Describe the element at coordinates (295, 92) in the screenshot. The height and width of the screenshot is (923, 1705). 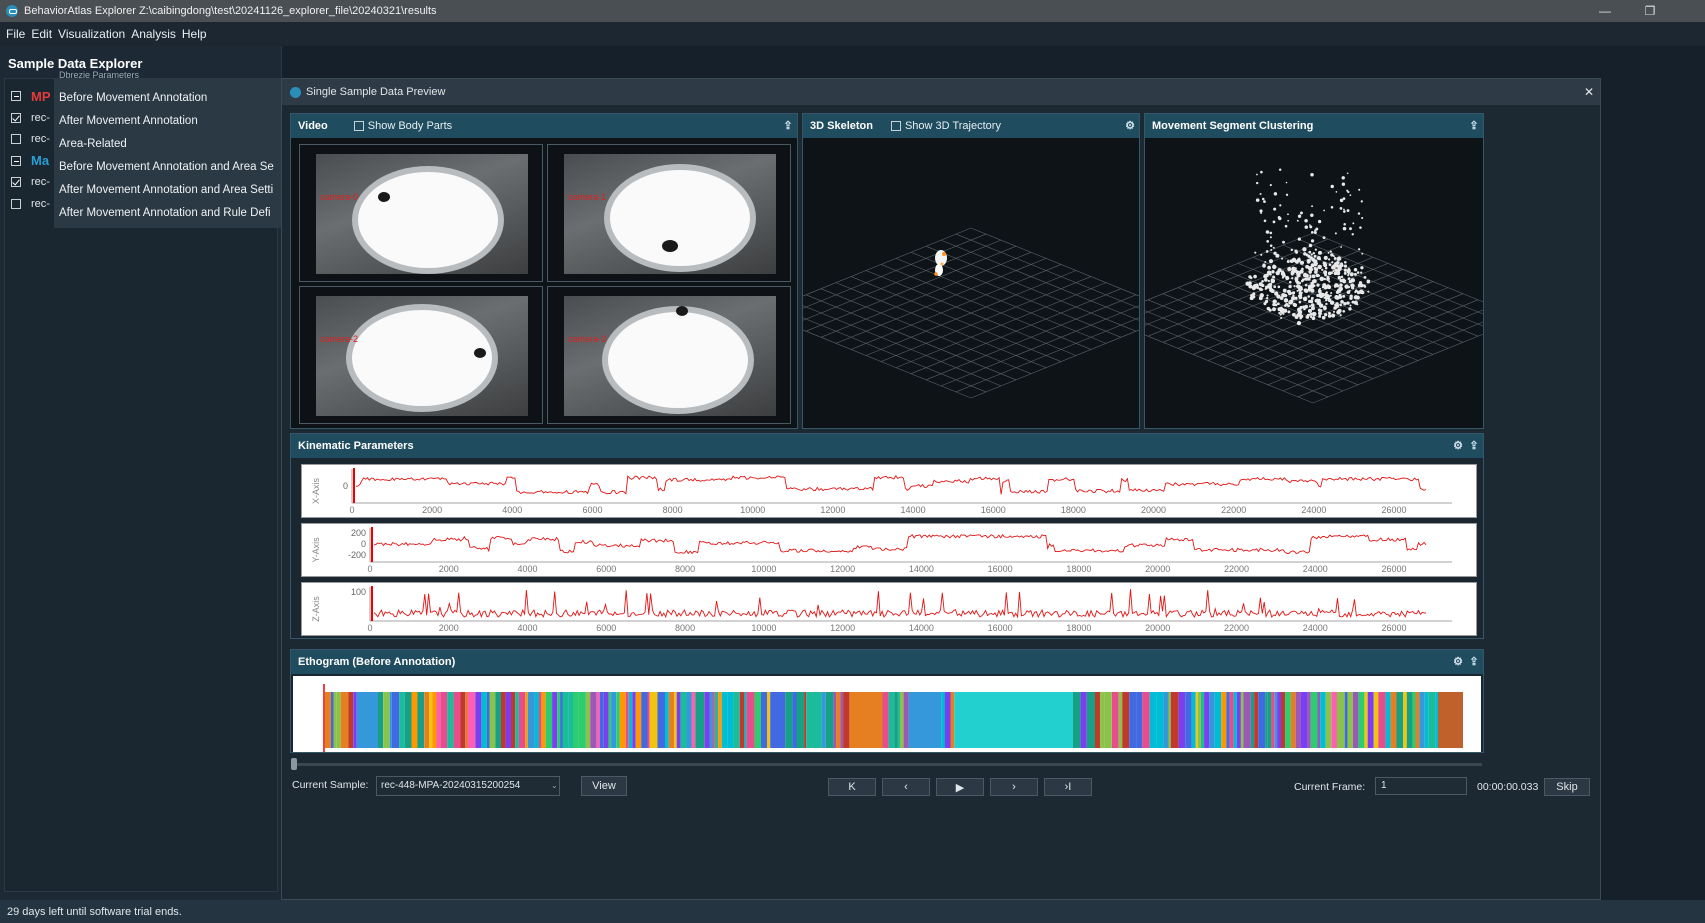
I see `dialog-logo-icon` at that location.